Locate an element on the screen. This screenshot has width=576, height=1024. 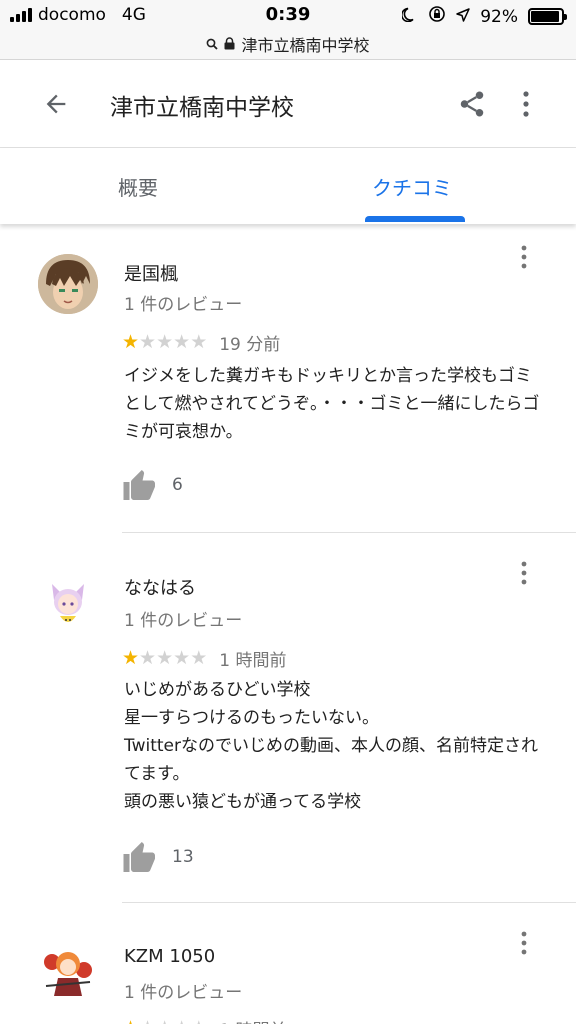
active-tab-indicator is located at coordinates (415, 219).